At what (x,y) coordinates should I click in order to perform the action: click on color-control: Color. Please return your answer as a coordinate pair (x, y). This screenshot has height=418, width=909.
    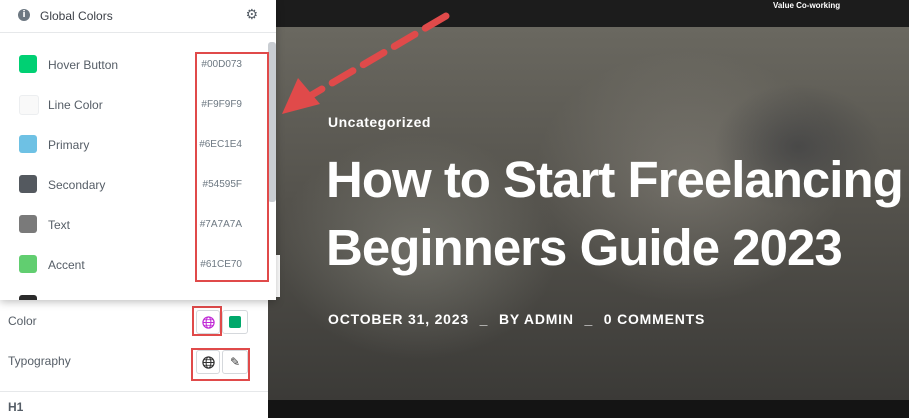
    Looking at the image, I should click on (134, 321).